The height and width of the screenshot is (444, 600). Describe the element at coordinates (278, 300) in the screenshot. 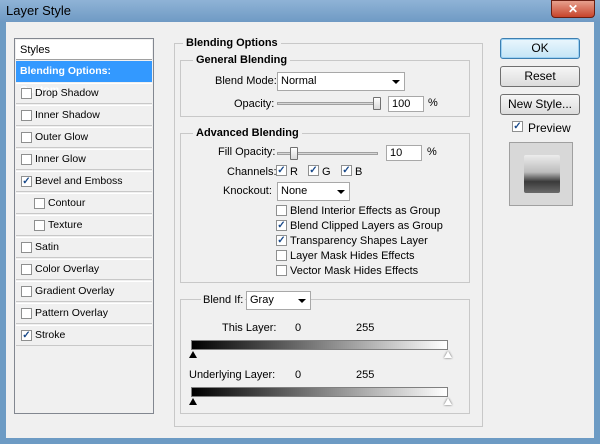

I see `blend-if-select: Gray` at that location.